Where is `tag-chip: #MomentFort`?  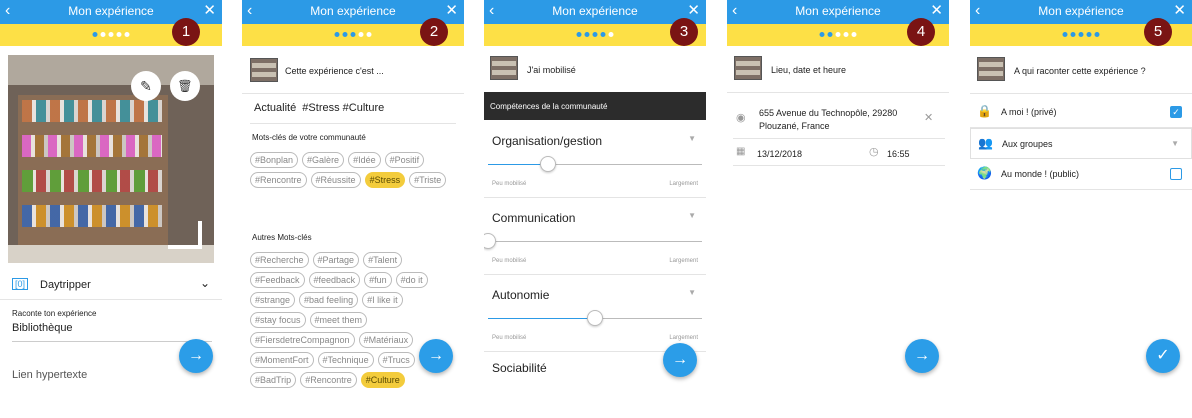 tag-chip: #MomentFort is located at coordinates (282, 360).